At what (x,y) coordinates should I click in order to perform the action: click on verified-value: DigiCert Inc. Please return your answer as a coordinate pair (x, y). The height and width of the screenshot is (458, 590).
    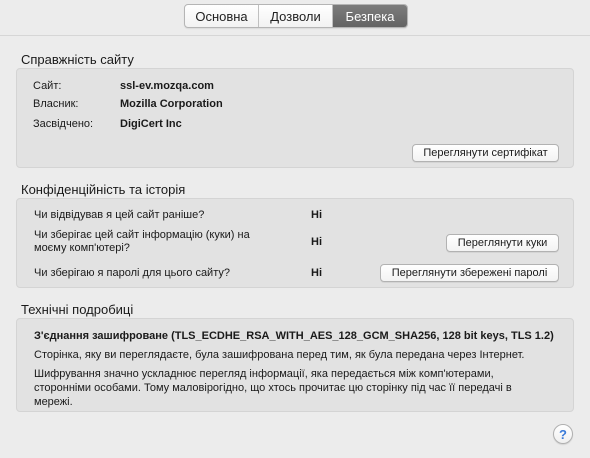
    Looking at the image, I should click on (151, 124).